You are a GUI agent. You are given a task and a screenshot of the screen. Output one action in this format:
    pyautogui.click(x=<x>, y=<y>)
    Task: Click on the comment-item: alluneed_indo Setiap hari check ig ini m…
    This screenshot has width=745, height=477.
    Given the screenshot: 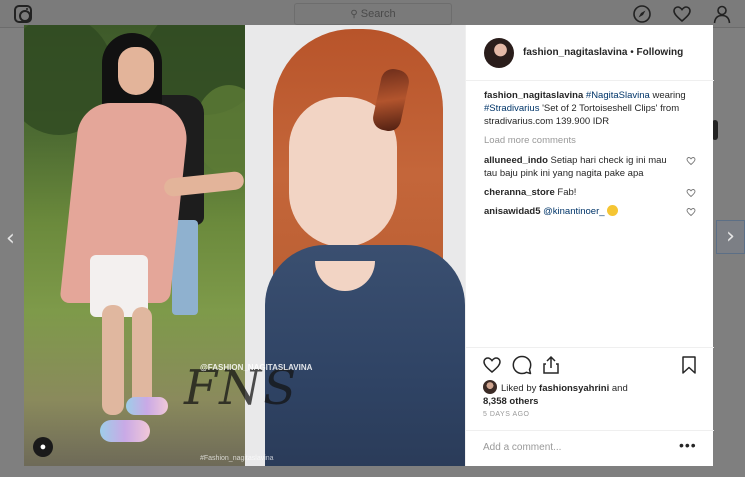 What is the action you would take?
    pyautogui.click(x=591, y=167)
    